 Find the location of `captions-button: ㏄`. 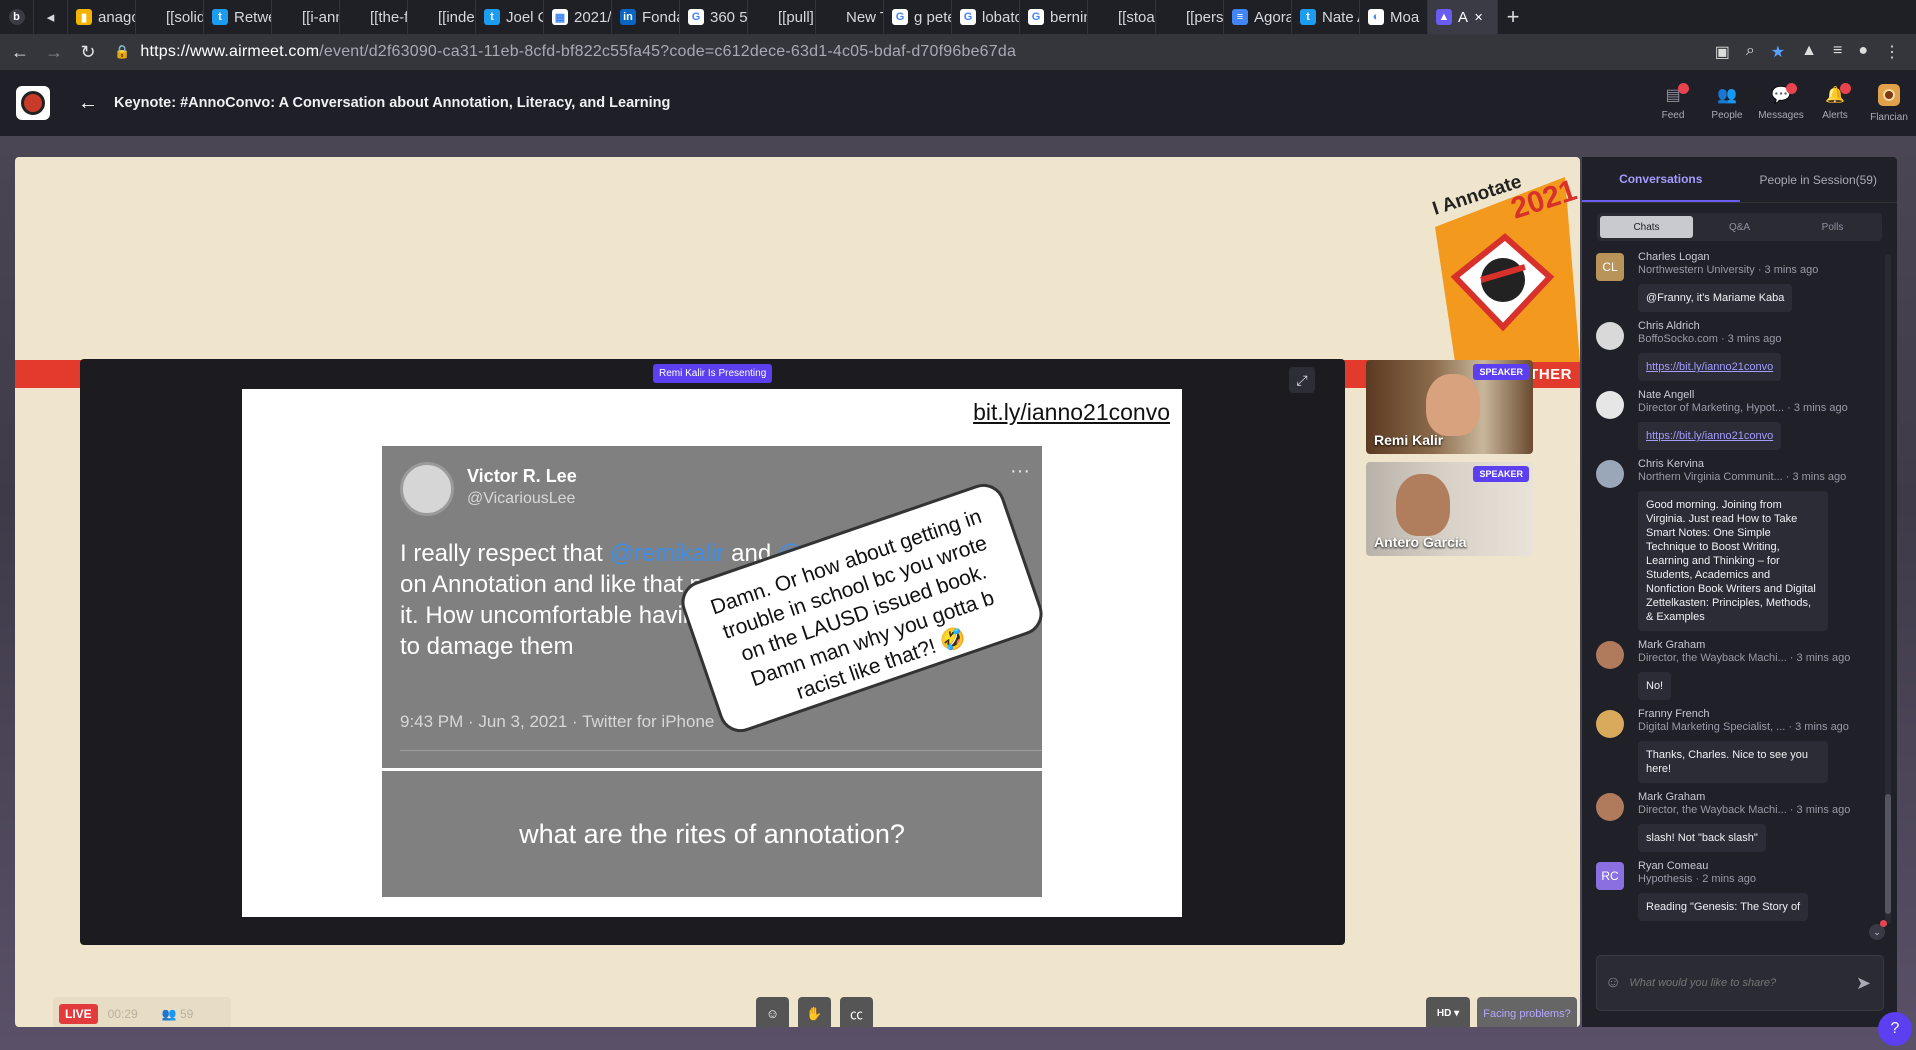

captions-button: ㏄ is located at coordinates (856, 1012).